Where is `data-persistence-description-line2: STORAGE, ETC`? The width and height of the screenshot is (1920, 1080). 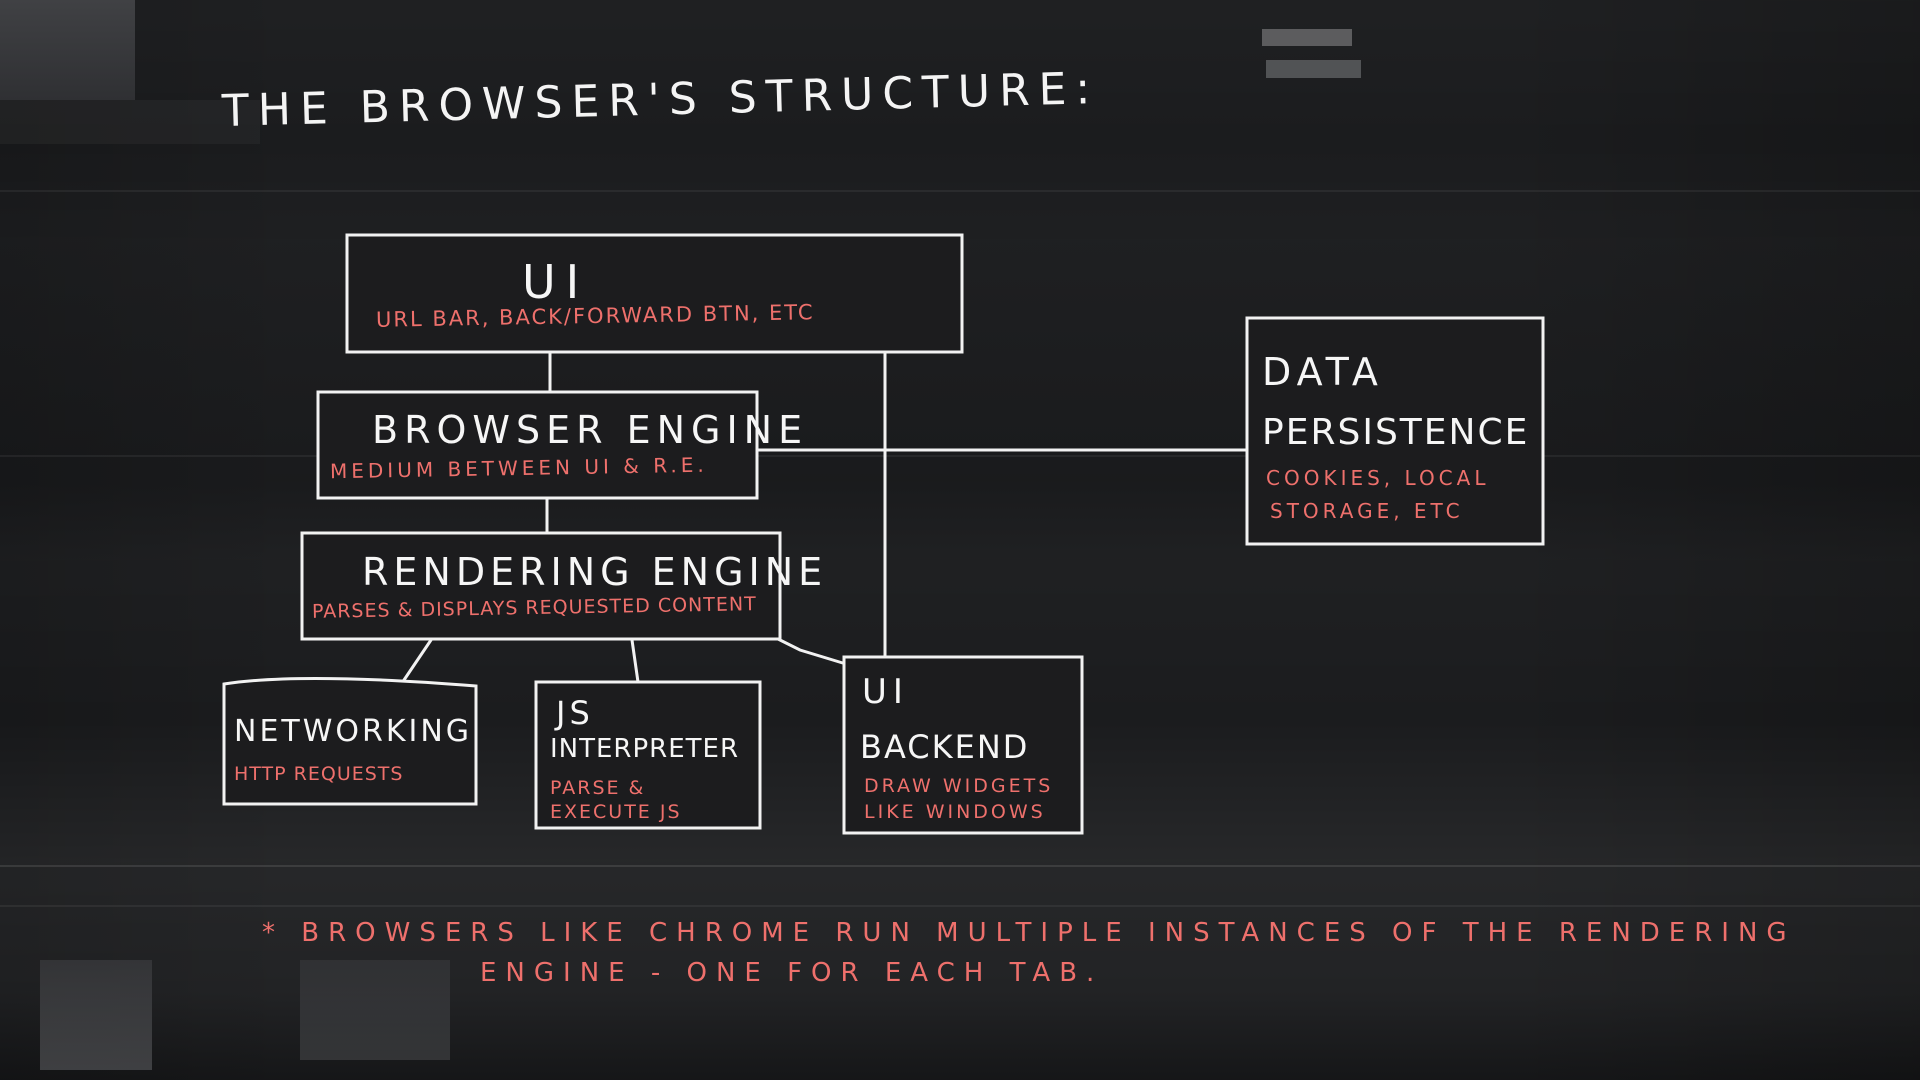
data-persistence-description-line2: STORAGE, ETC is located at coordinates (1367, 511).